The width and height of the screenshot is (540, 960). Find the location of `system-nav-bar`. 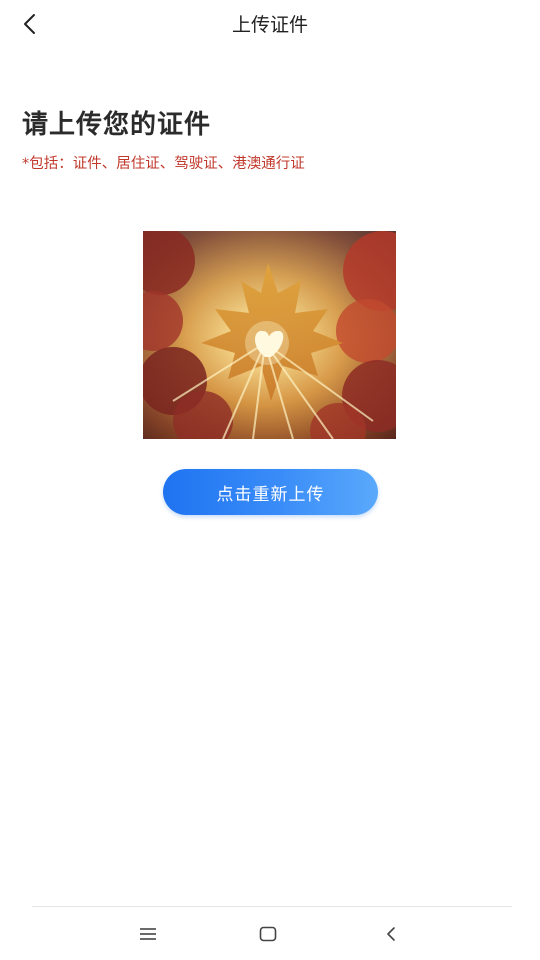

system-nav-bar is located at coordinates (270, 933).